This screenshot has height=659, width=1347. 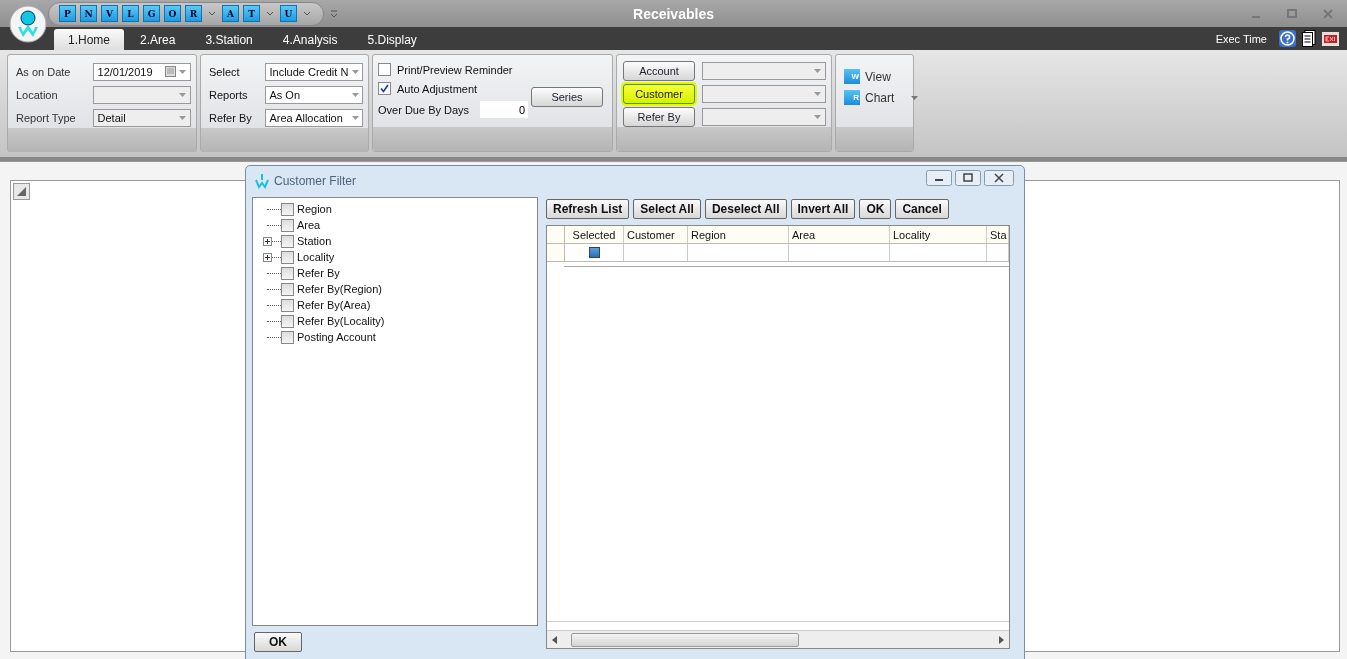 What do you see at coordinates (588, 209) in the screenshot?
I see `dialog-button: Refresh List` at bounding box center [588, 209].